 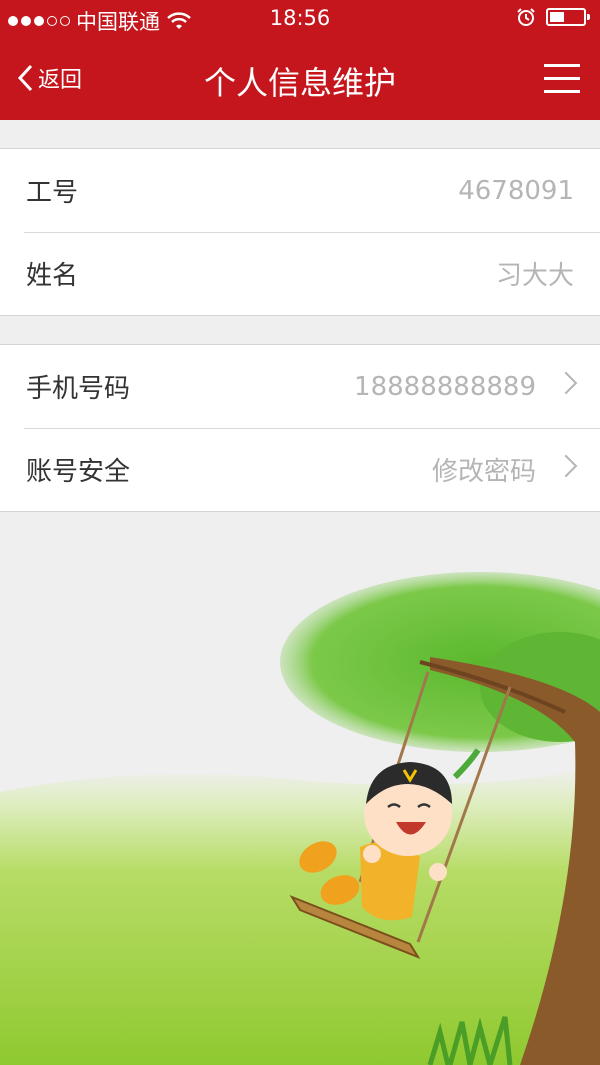 I want to click on phone-label: 手机号码, so click(x=78, y=389).